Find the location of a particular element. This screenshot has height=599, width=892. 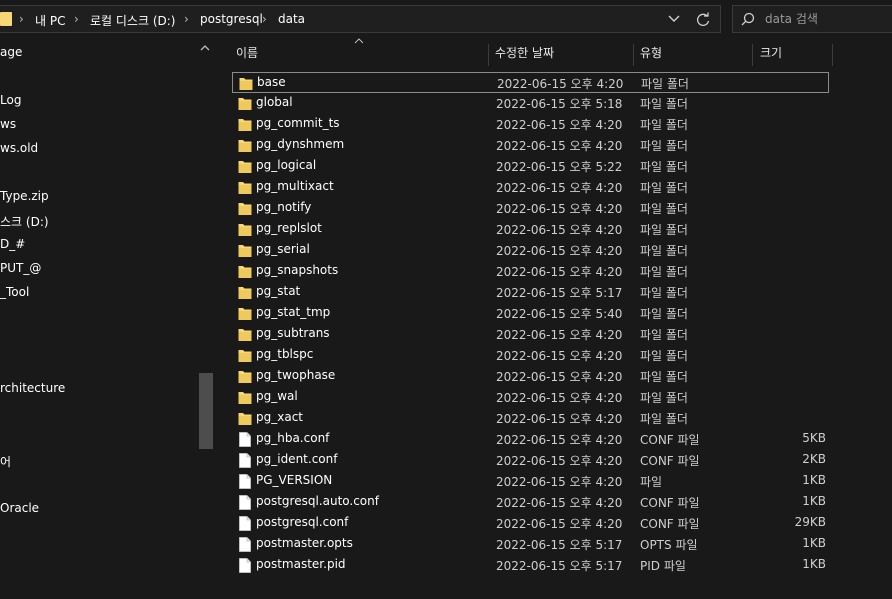

file-name: base is located at coordinates (271, 82).